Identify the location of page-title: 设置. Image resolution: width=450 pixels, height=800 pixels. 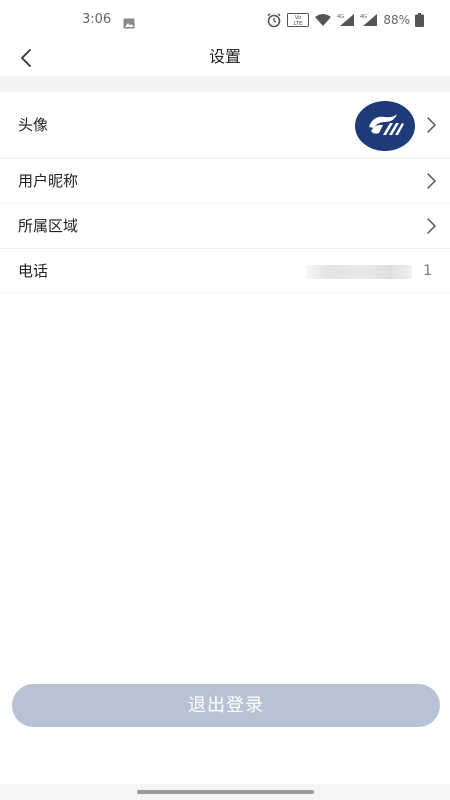
(224, 56).